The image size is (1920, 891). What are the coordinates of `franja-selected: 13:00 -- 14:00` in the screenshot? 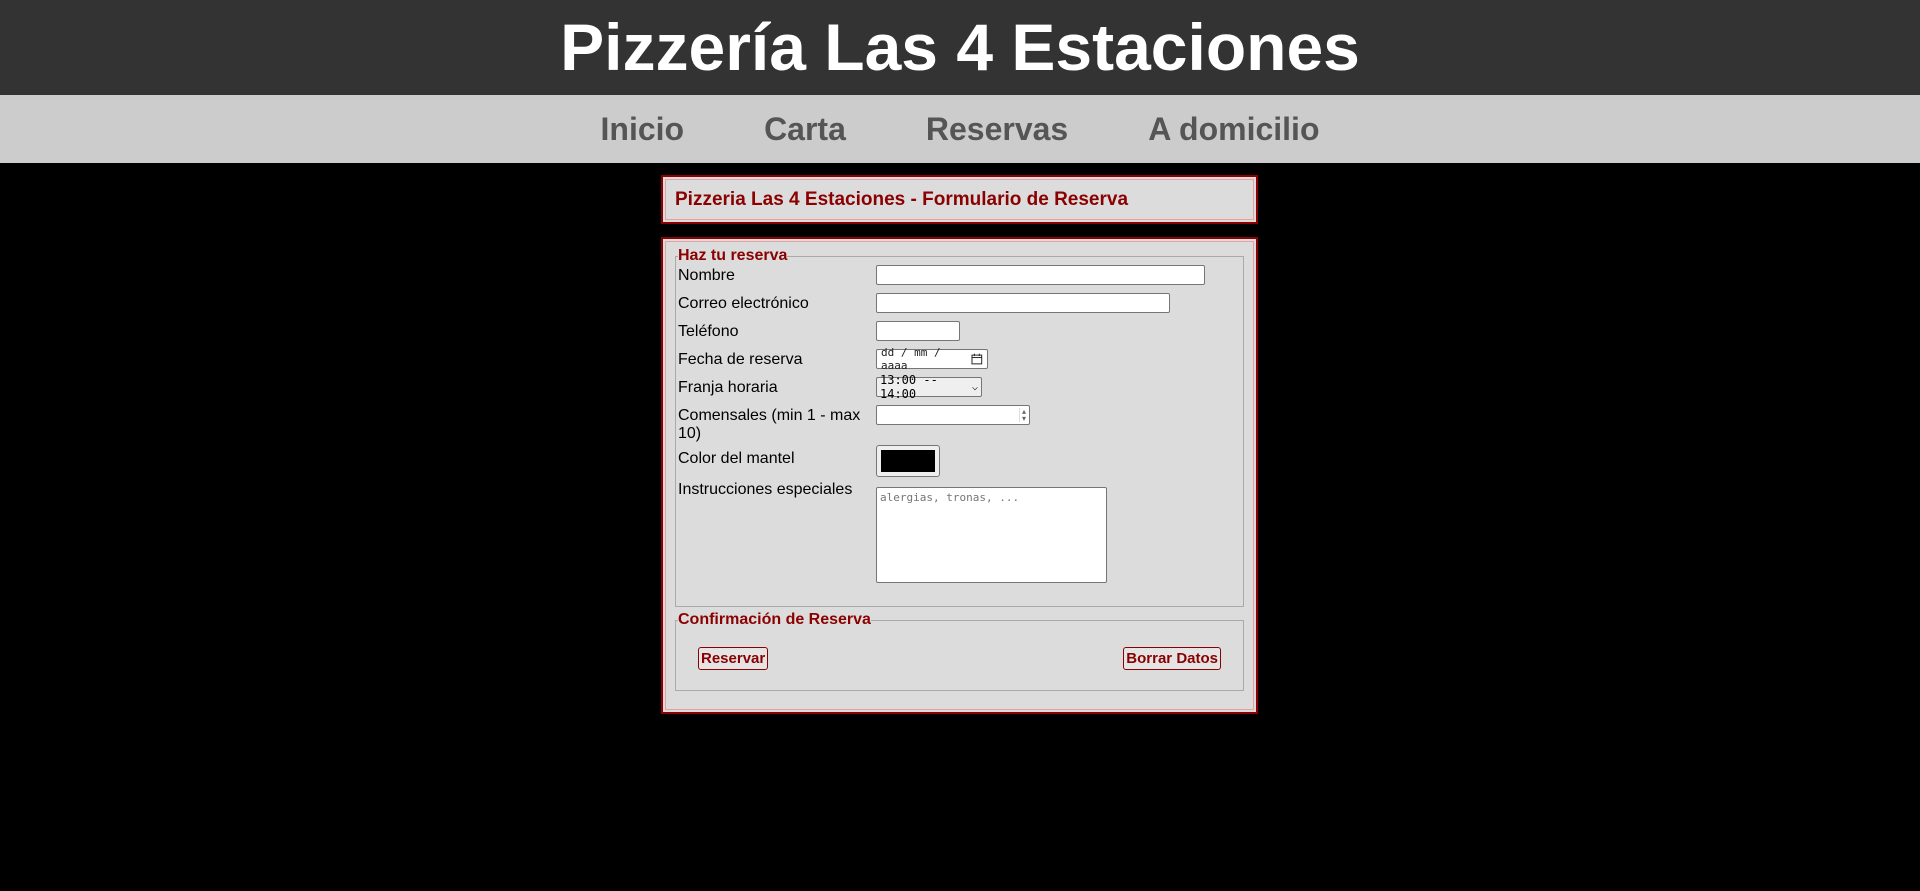 It's located at (909, 387).